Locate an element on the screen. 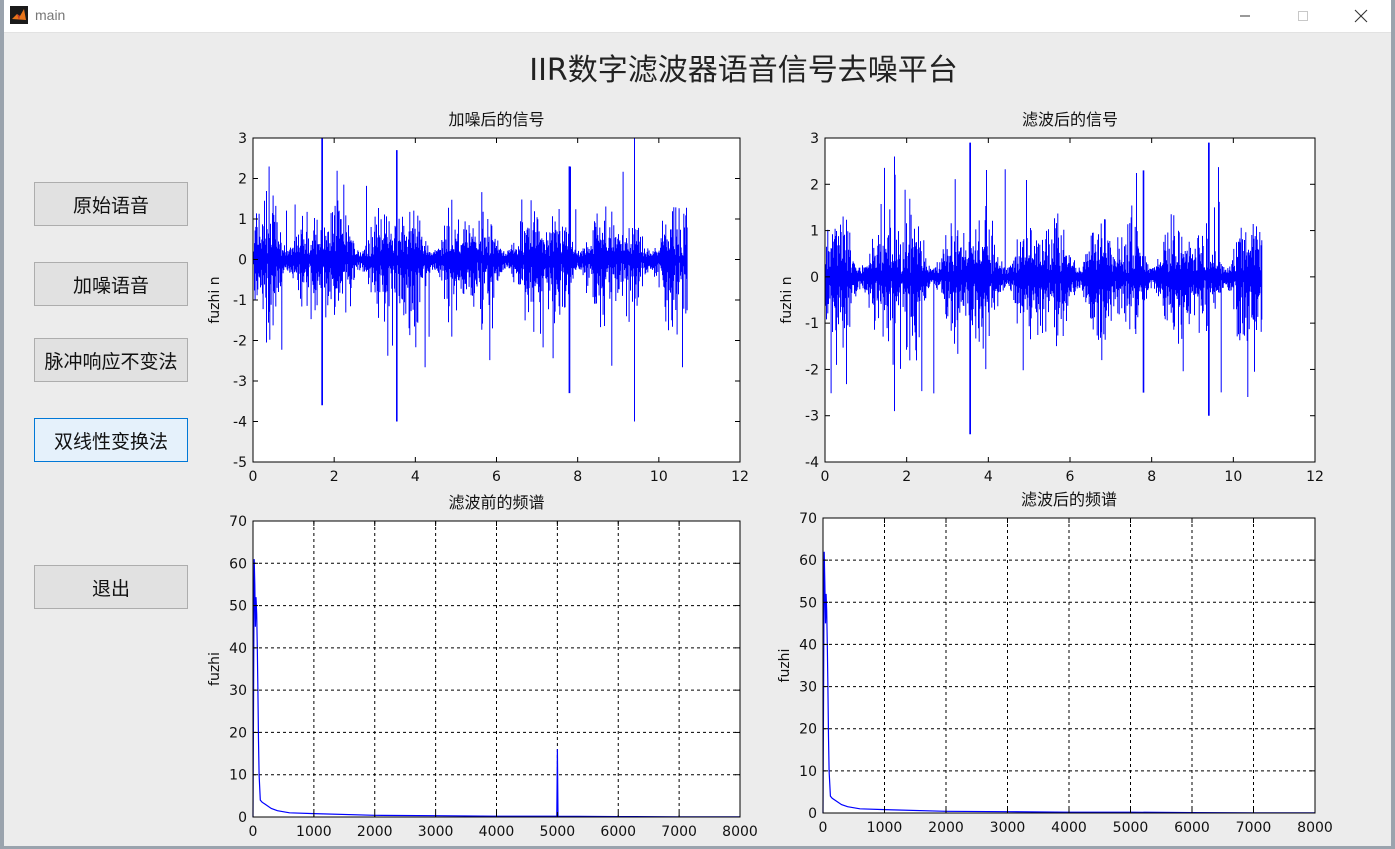 The height and width of the screenshot is (849, 1395). exit-button: 退出 is located at coordinates (111, 587).